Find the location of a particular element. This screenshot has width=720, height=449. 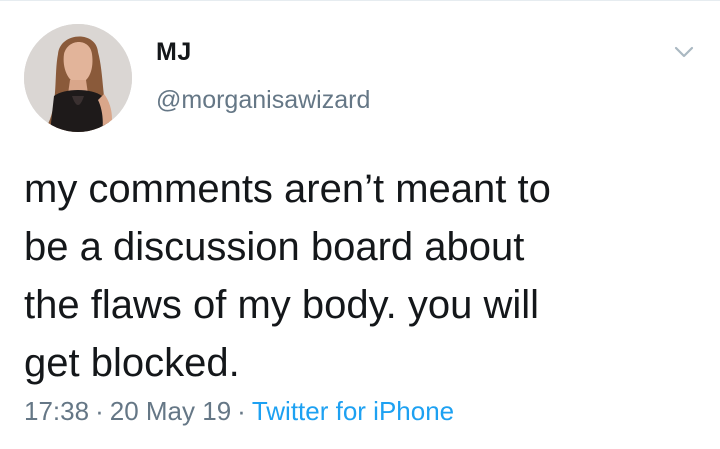

display-name: MJ is located at coordinates (174, 52).